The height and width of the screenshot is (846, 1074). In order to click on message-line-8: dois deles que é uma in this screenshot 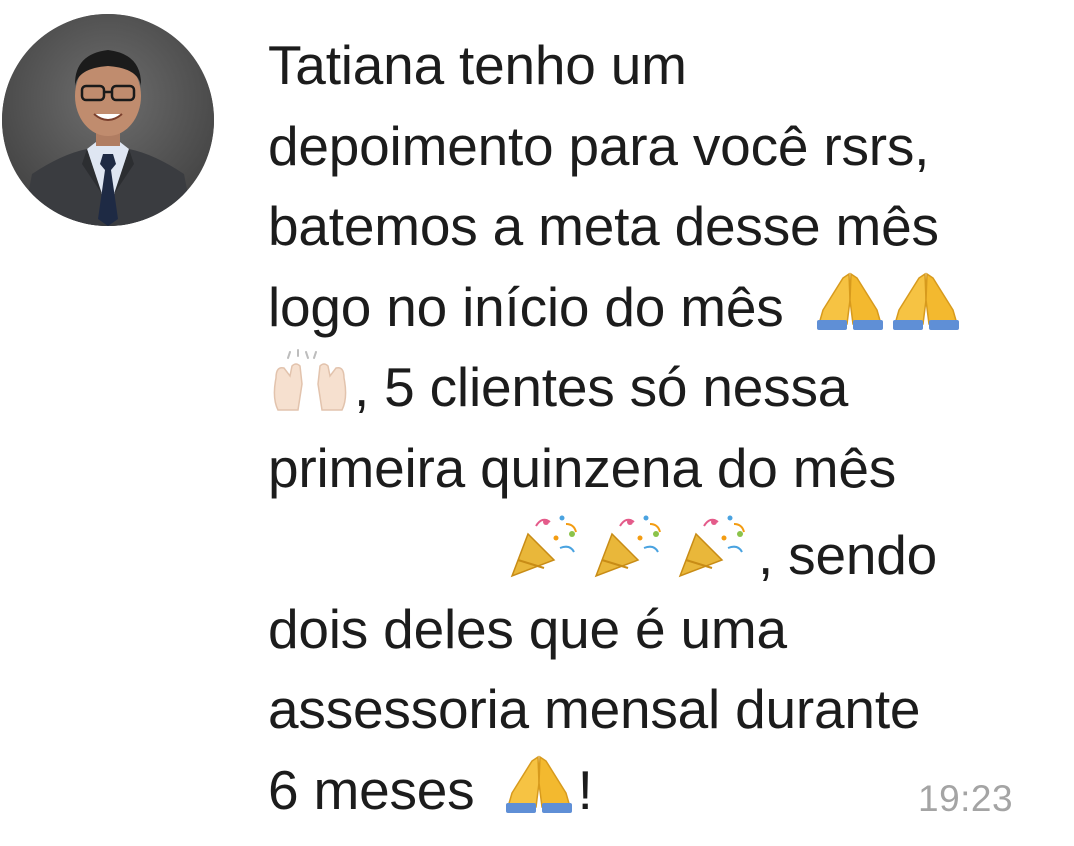, I will do `click(527, 628)`.